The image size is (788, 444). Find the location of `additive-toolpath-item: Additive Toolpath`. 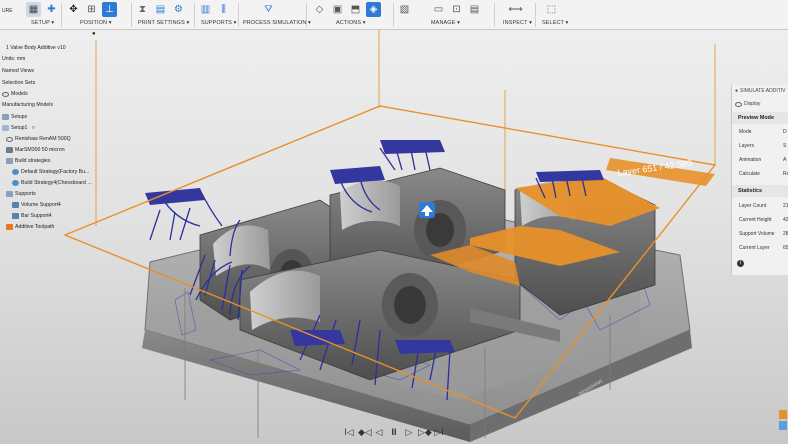

additive-toolpath-item: Additive Toolpath is located at coordinates (30, 227).